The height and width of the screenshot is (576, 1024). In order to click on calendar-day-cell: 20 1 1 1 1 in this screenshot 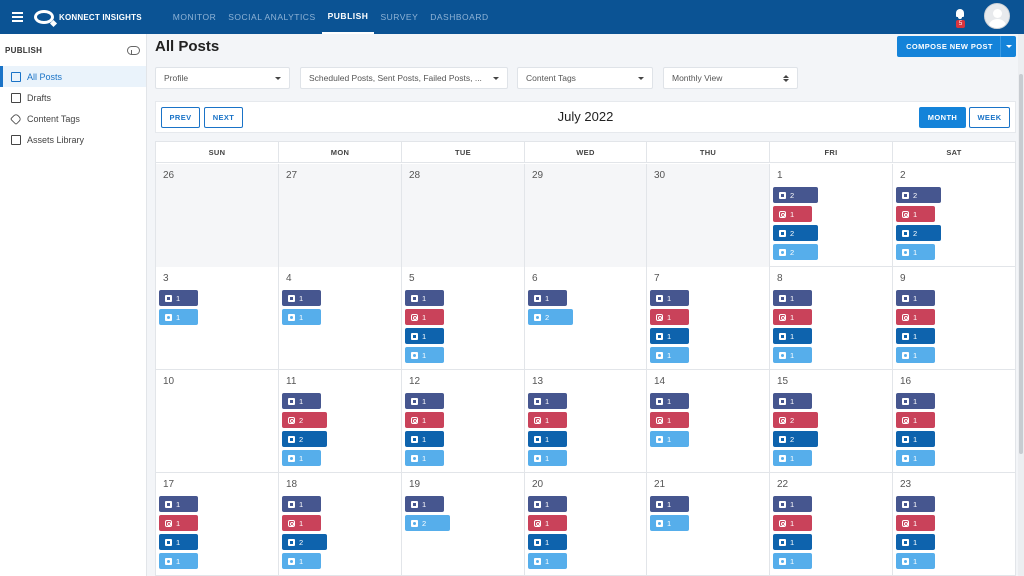, I will do `click(586, 524)`.